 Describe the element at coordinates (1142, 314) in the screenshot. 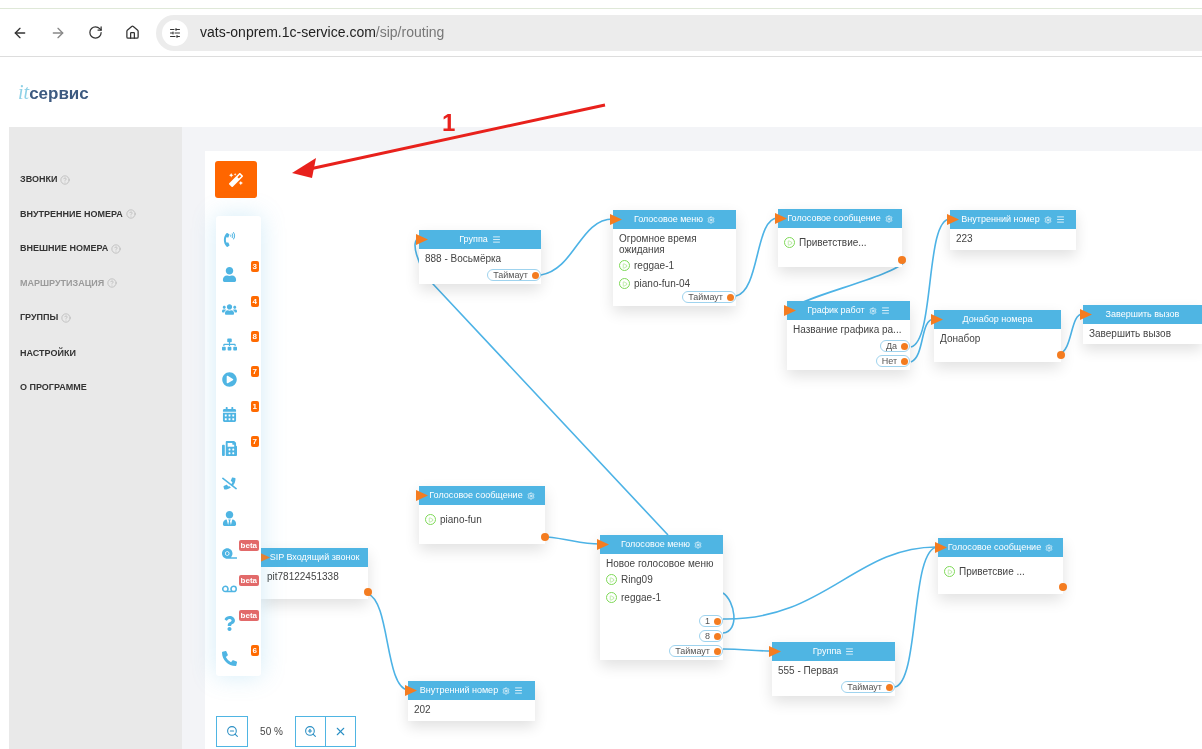

I see `node-title: Завершить вызов` at that location.